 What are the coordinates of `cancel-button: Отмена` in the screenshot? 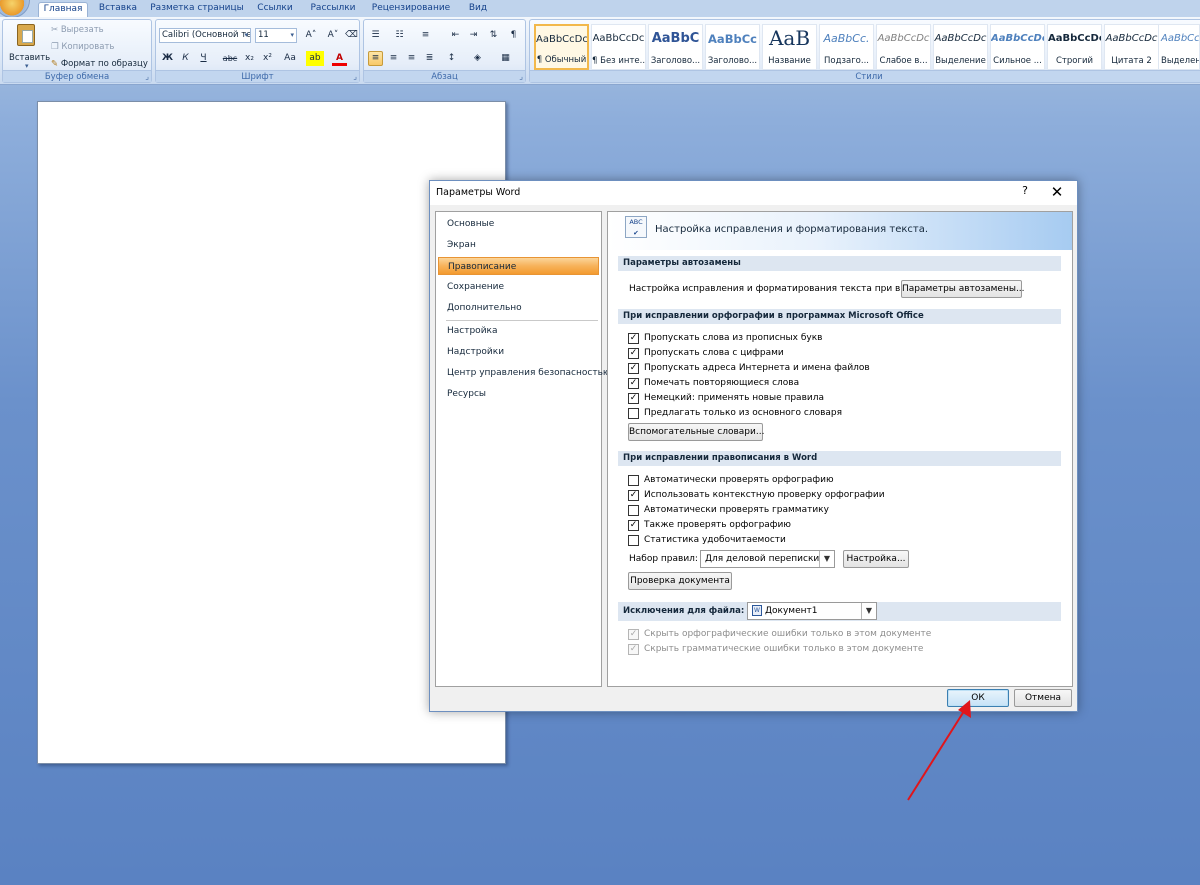 It's located at (1043, 698).